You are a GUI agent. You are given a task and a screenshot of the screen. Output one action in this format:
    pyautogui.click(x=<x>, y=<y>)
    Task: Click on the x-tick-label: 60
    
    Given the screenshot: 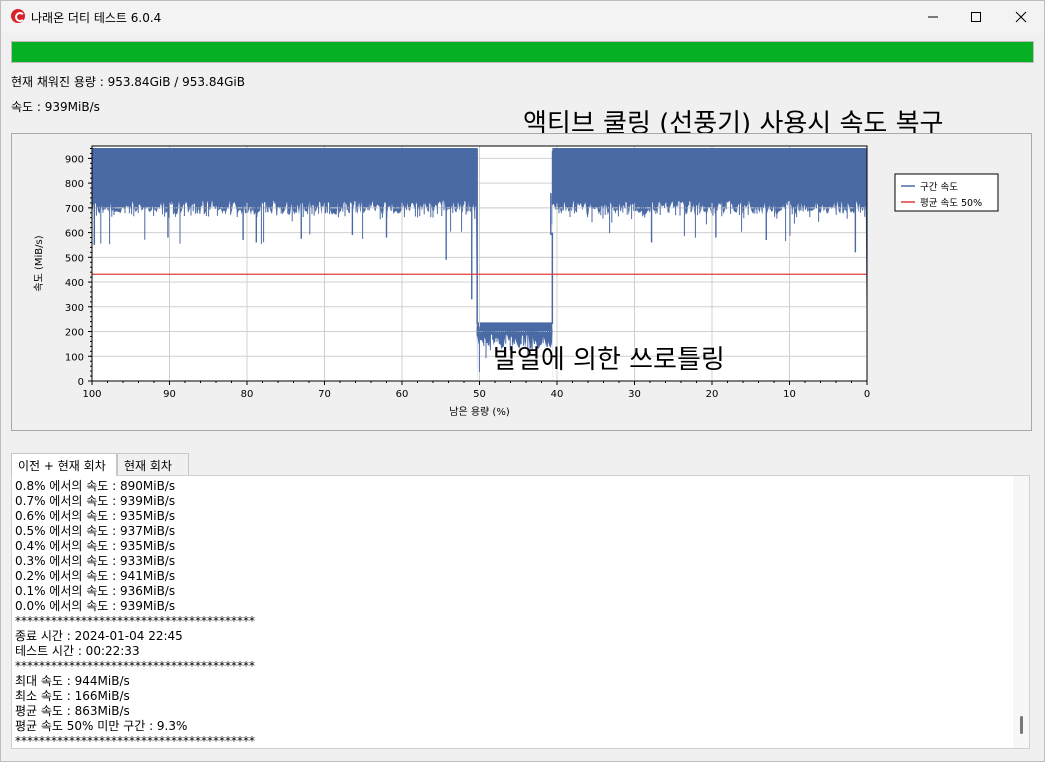 What is the action you would take?
    pyautogui.click(x=402, y=394)
    